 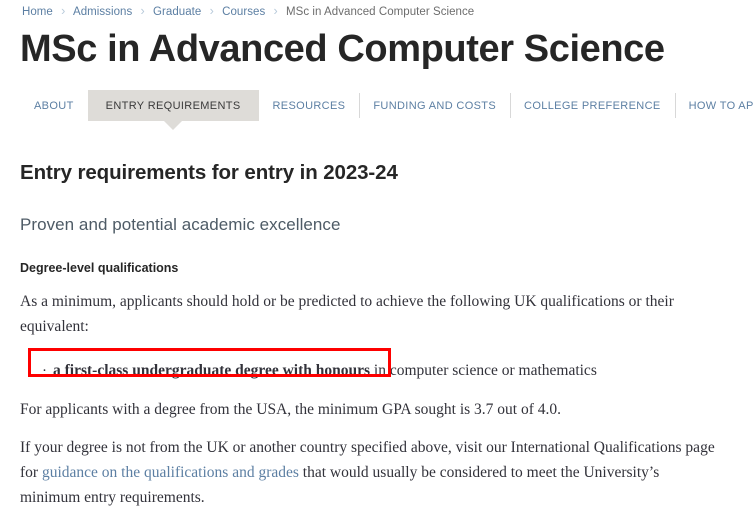 I want to click on tab-entry-requirements: ENTRY REQUIREMENTS, so click(x=173, y=110).